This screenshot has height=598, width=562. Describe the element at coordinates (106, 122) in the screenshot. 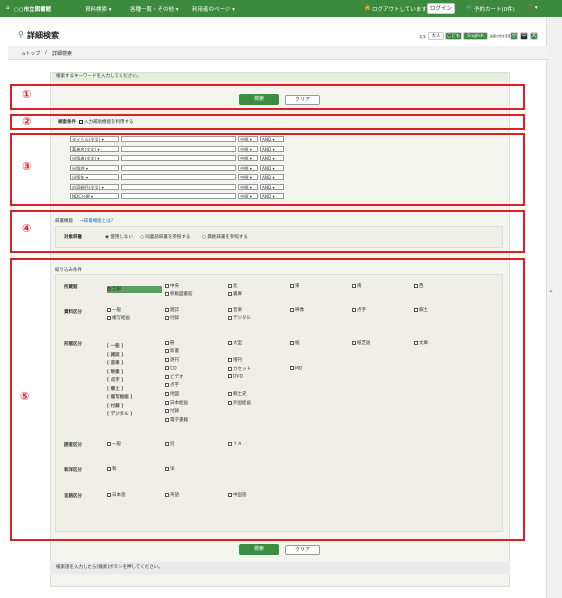

I see `assist-checkbox: ✓入力補助機能を利用する` at that location.